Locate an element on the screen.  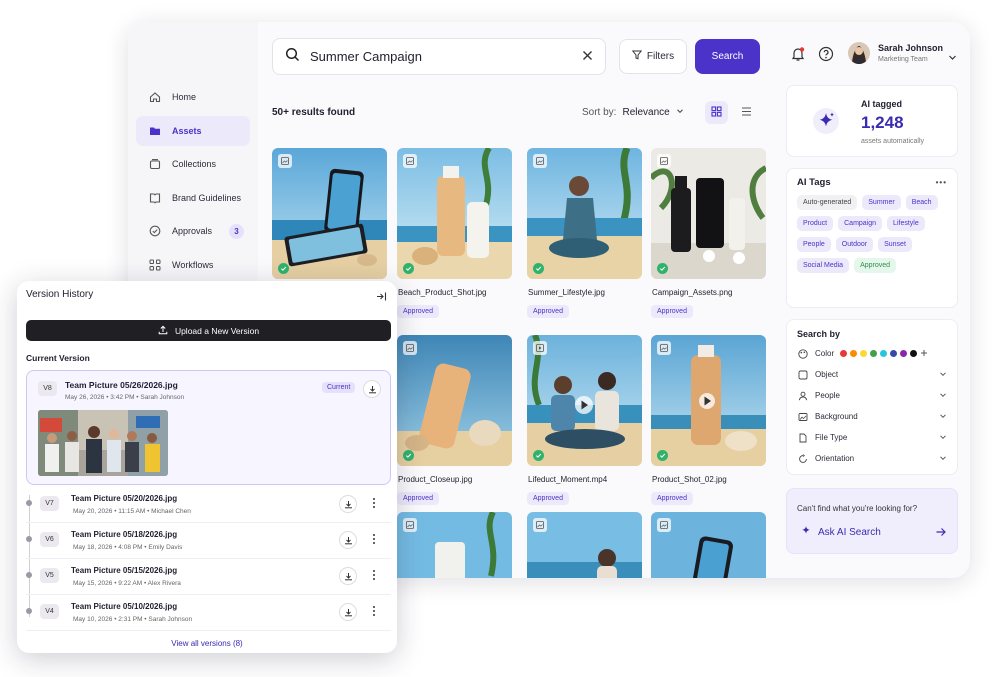
asset-card: Product_Closeup.jpg Approved is located at coordinates (454, 420).